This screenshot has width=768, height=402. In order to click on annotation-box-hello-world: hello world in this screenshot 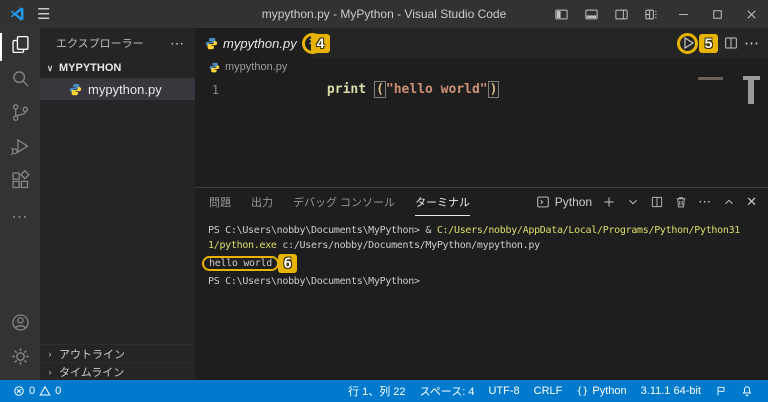, I will do `click(240, 263)`.